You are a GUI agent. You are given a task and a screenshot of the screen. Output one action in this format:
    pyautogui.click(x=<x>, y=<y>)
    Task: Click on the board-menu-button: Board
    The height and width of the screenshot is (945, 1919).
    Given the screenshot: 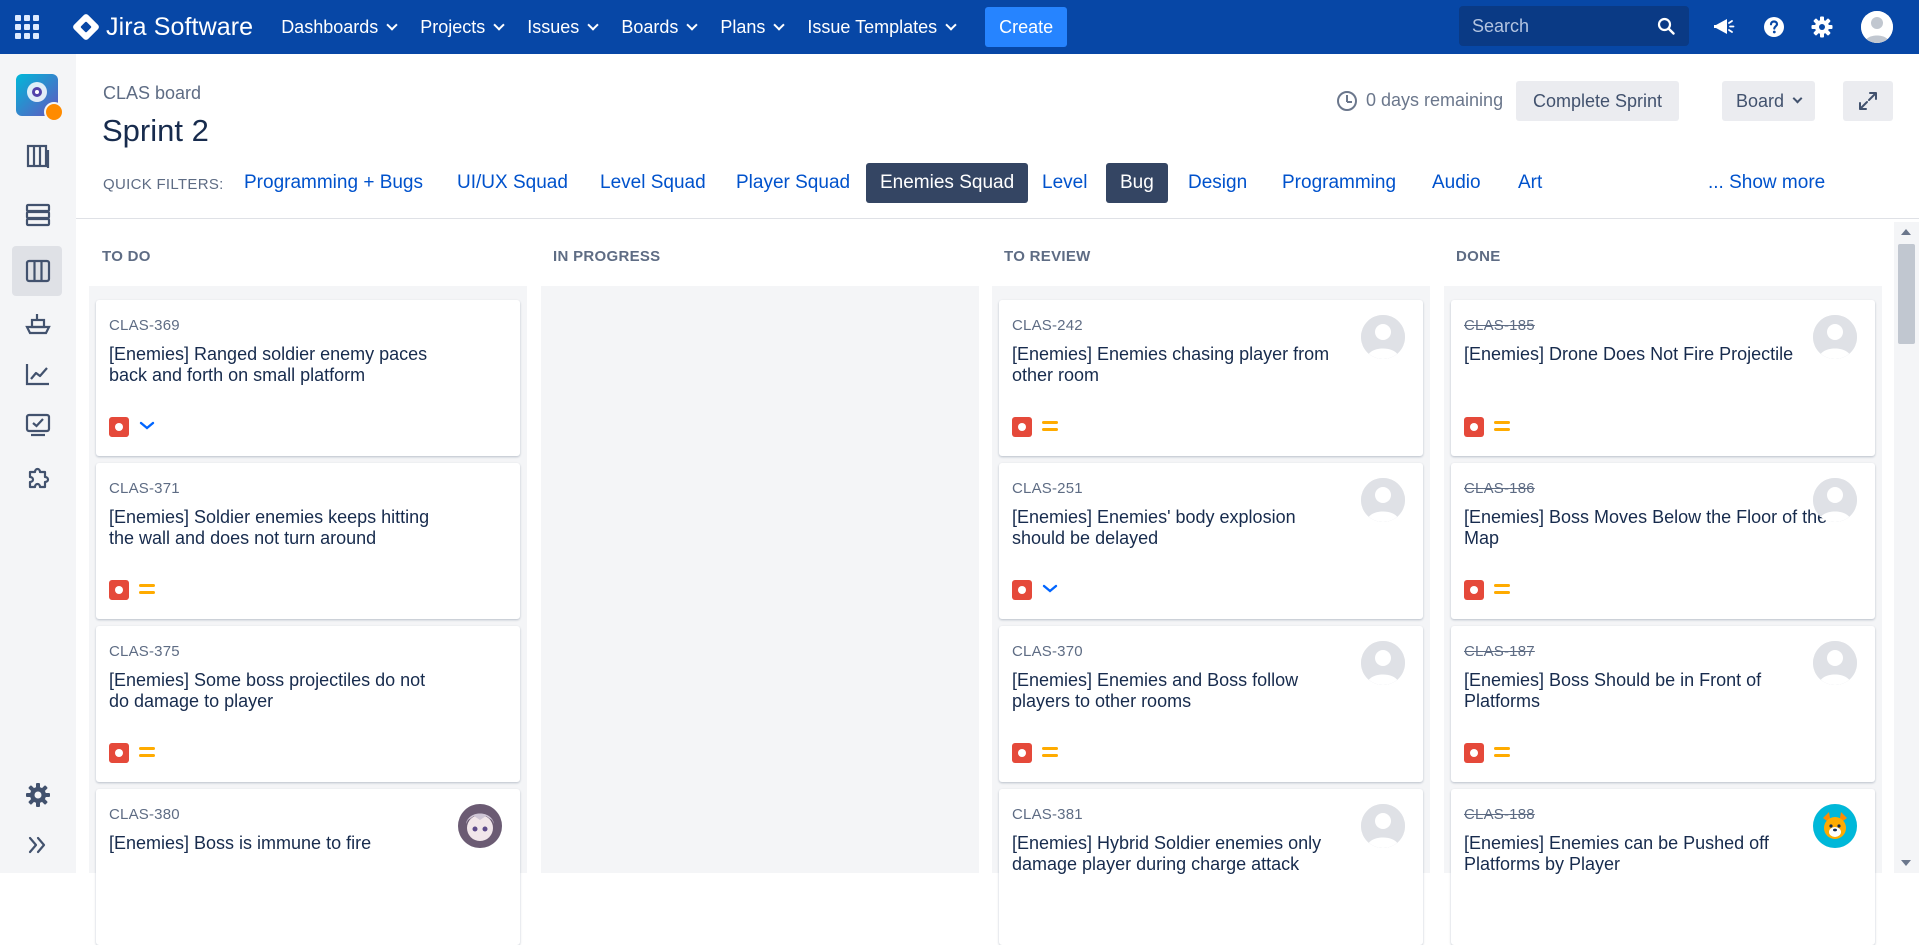 What is the action you would take?
    pyautogui.click(x=1768, y=101)
    